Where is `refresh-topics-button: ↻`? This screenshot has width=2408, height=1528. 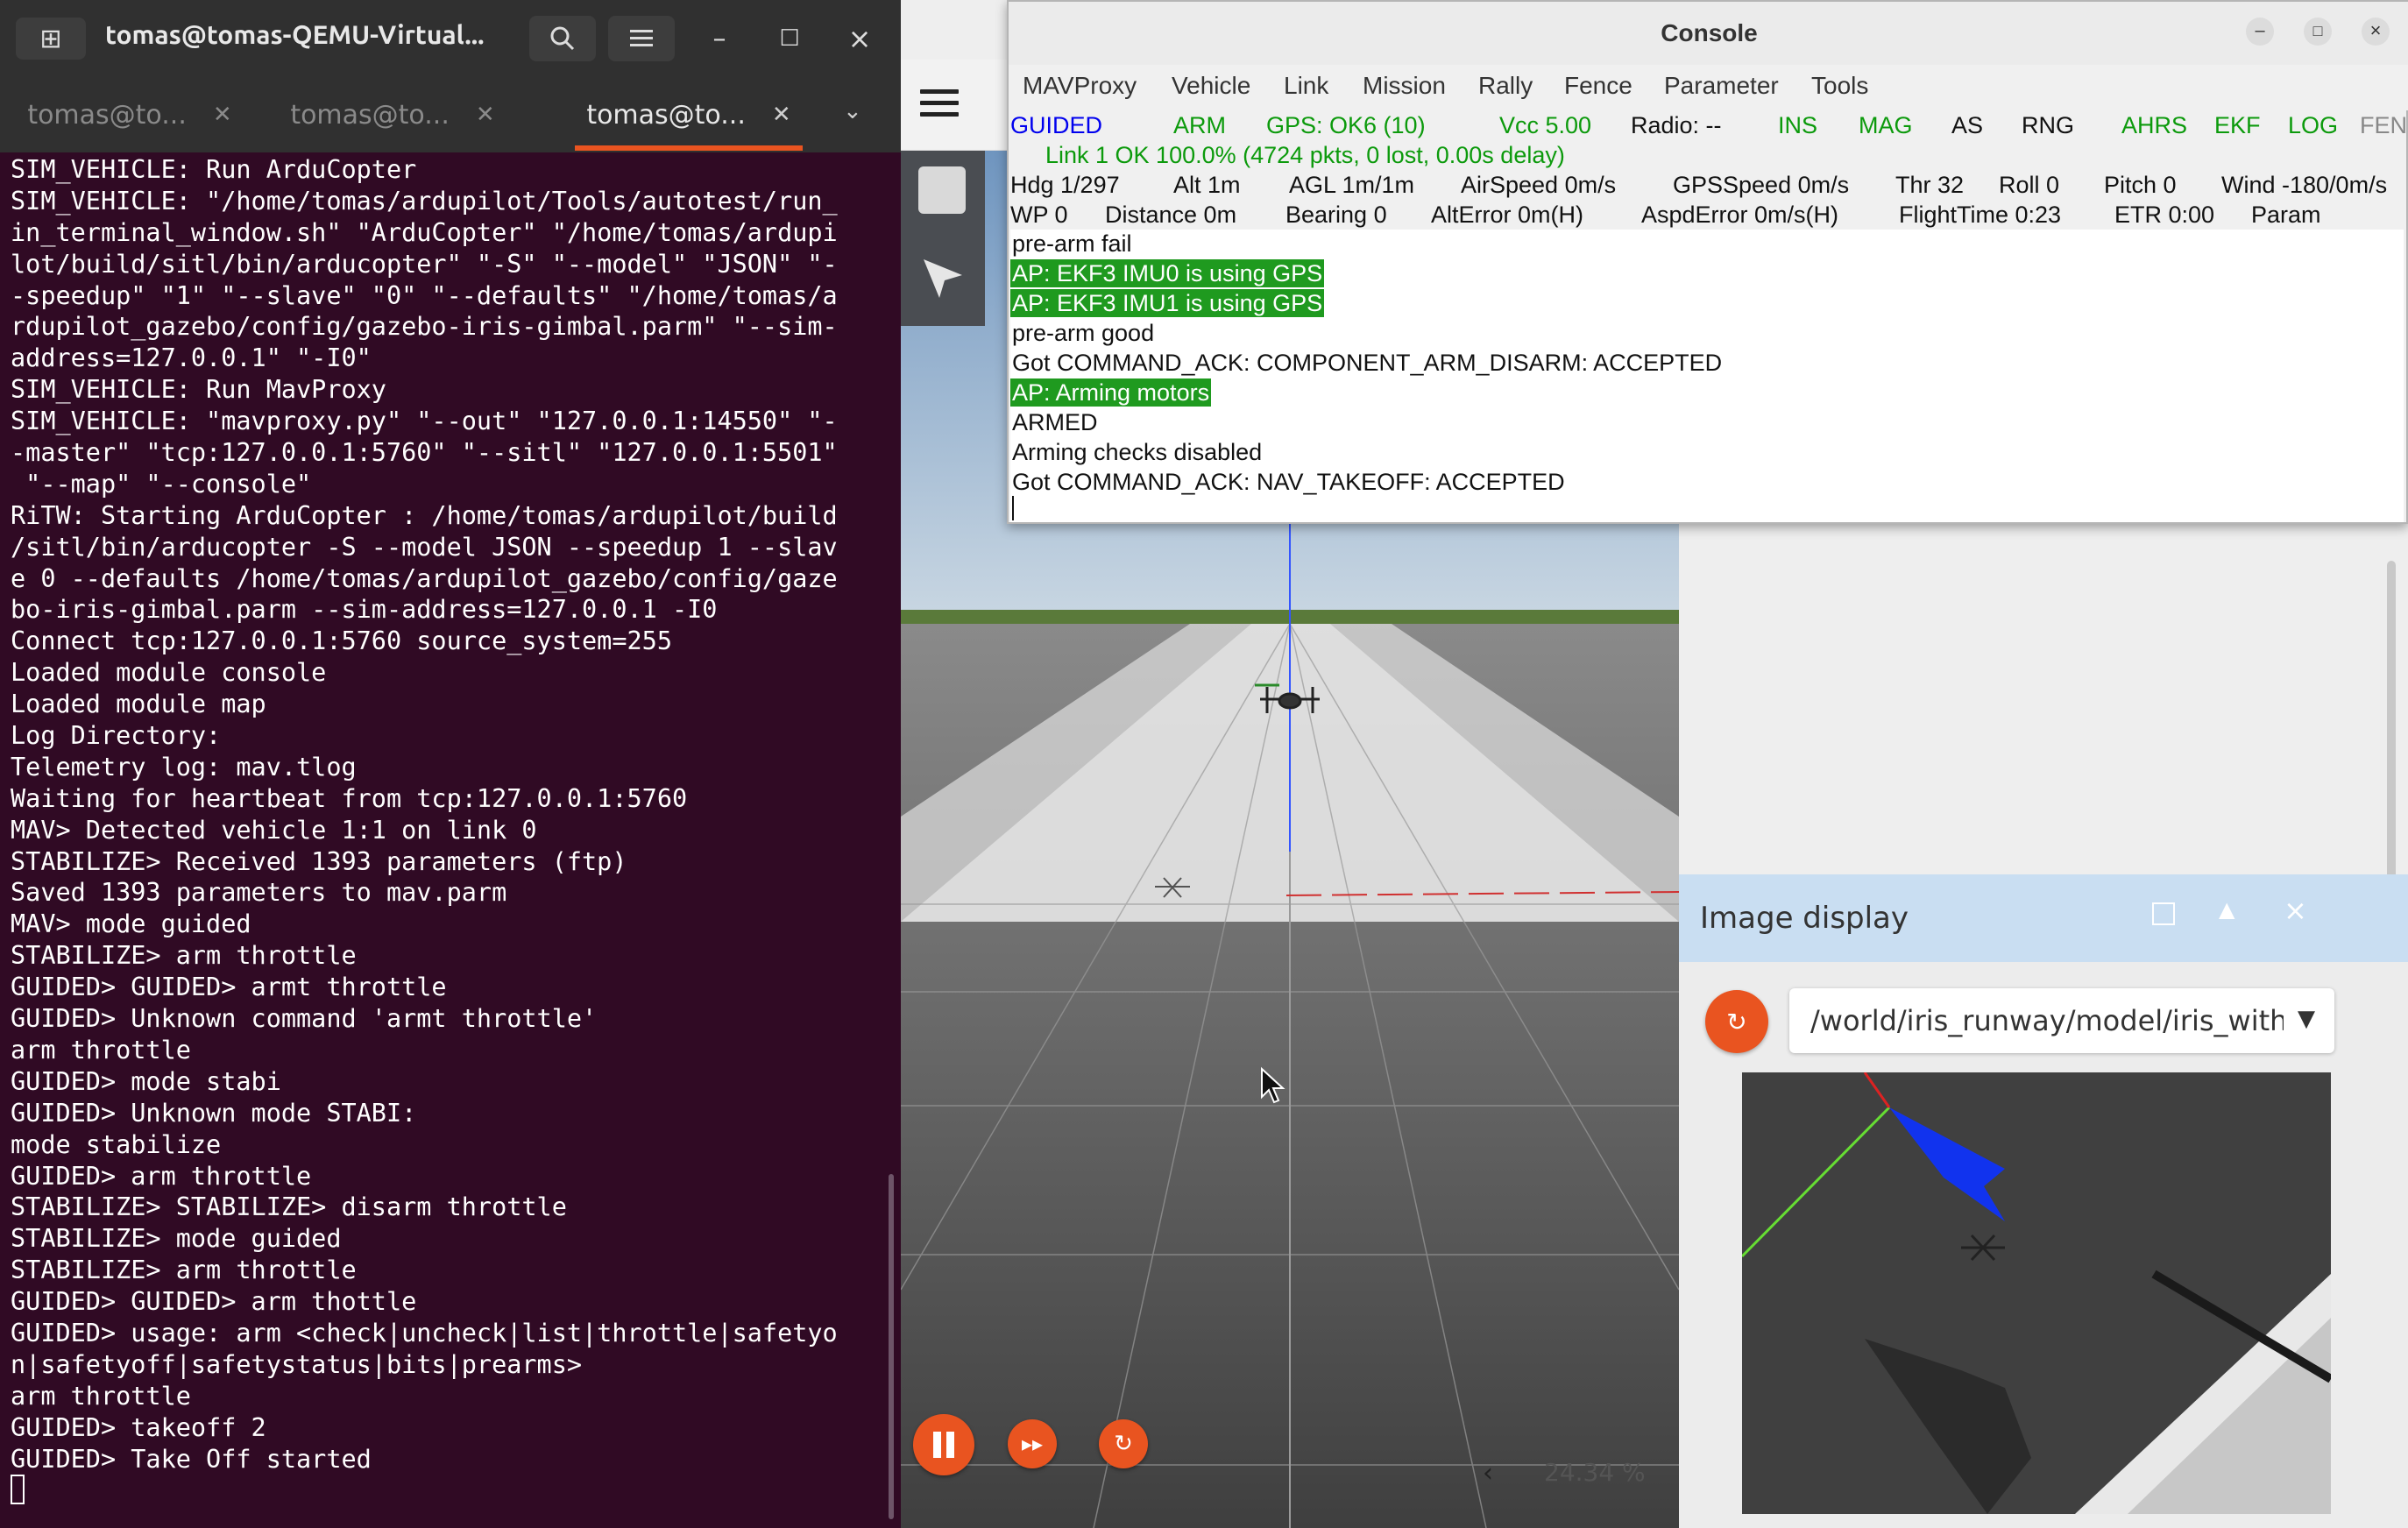
refresh-topics-button: ↻ is located at coordinates (1737, 1021).